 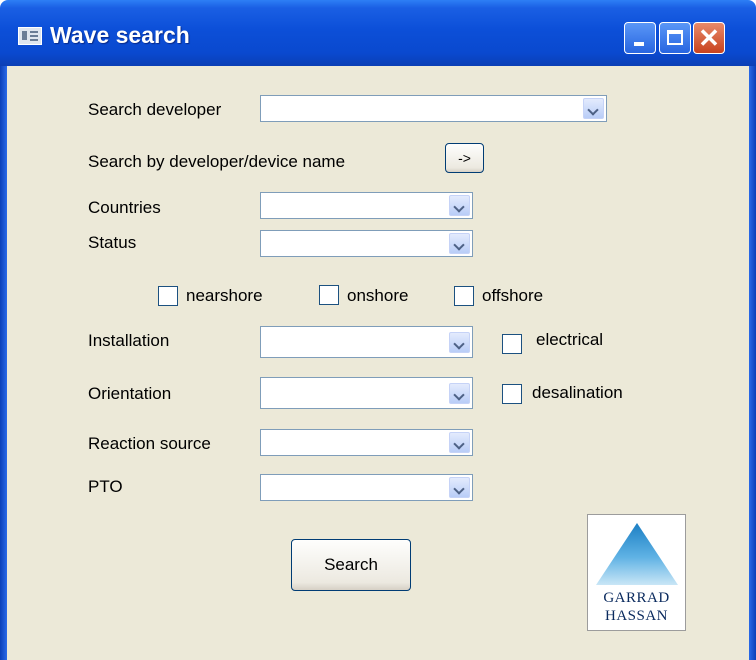 I want to click on garrad-hassan-logo: GARRAD HASSAN, so click(x=636, y=572).